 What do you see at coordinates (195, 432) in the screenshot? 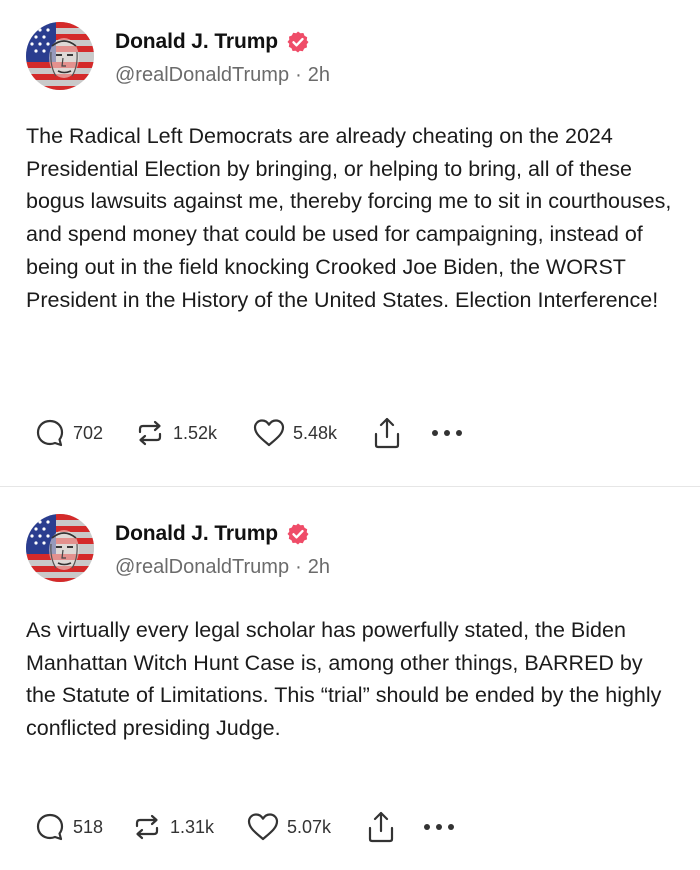
I see `retruth-count: 1.52k` at bounding box center [195, 432].